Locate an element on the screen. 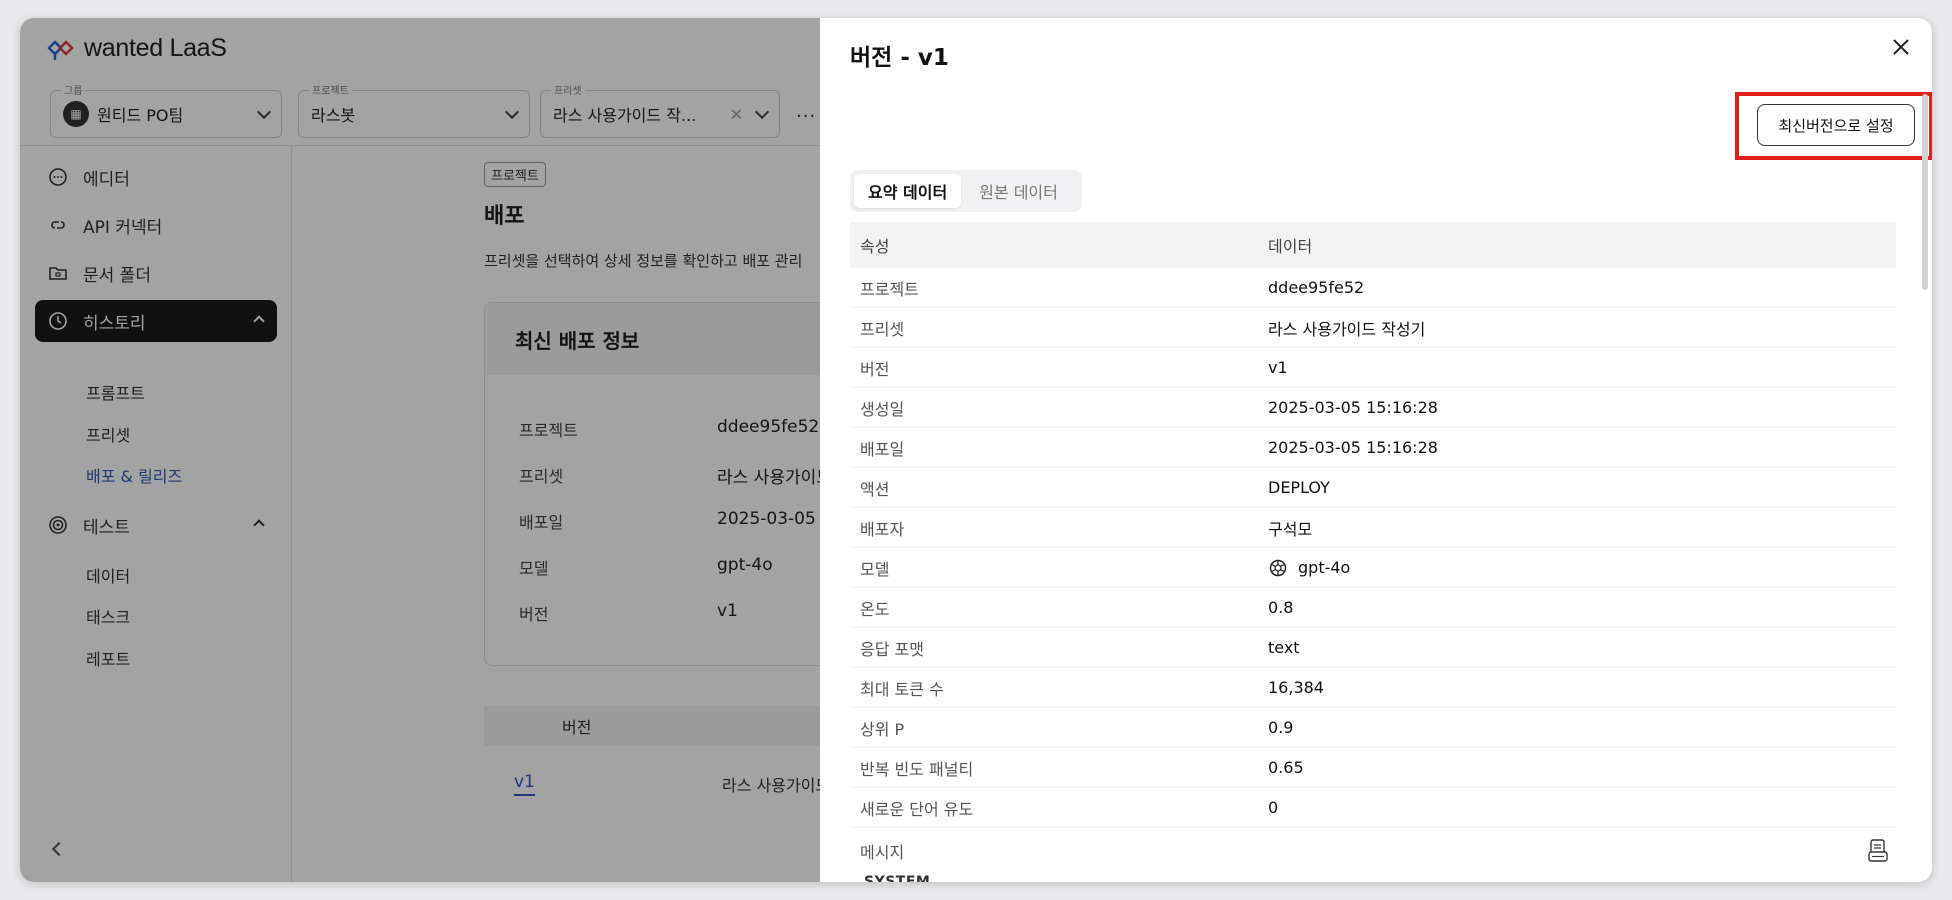 The image size is (1952, 900). row-value-model: gpt-4o is located at coordinates (1309, 568).